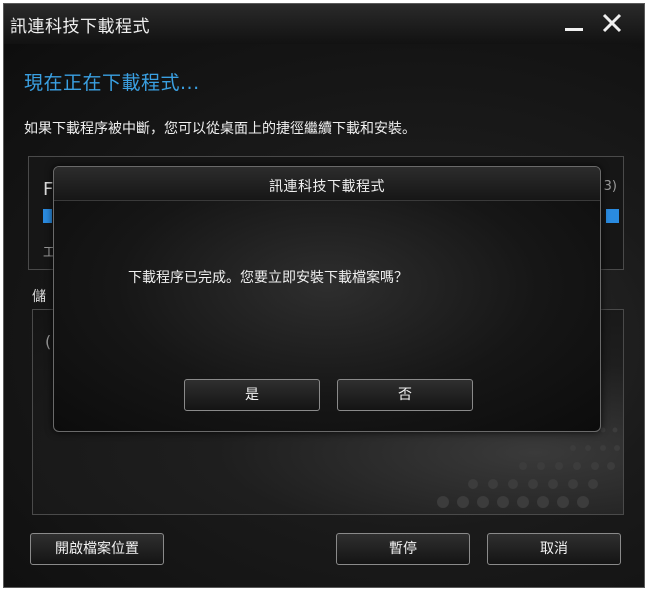 The image size is (654, 595). Describe the element at coordinates (610, 186) in the screenshot. I see `progress-count-fragment: 3)` at that location.